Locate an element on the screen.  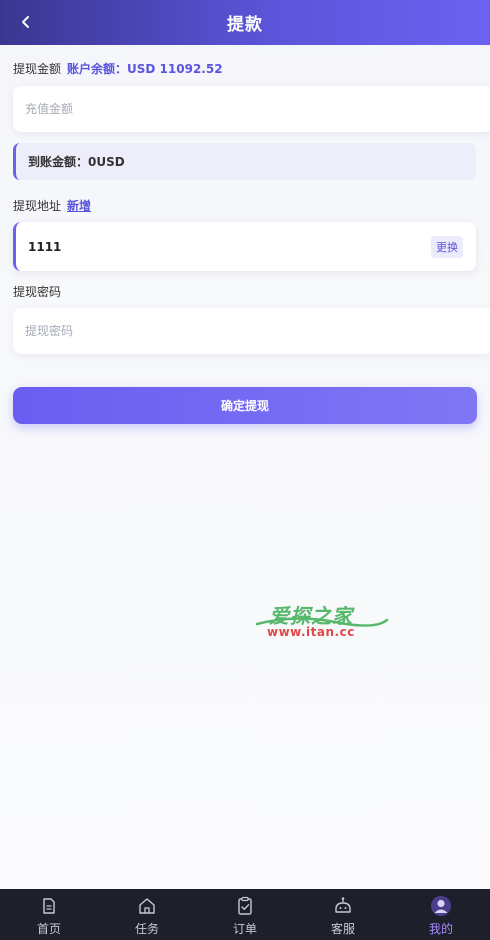
tab-label: 订单 is located at coordinates (244, 929).